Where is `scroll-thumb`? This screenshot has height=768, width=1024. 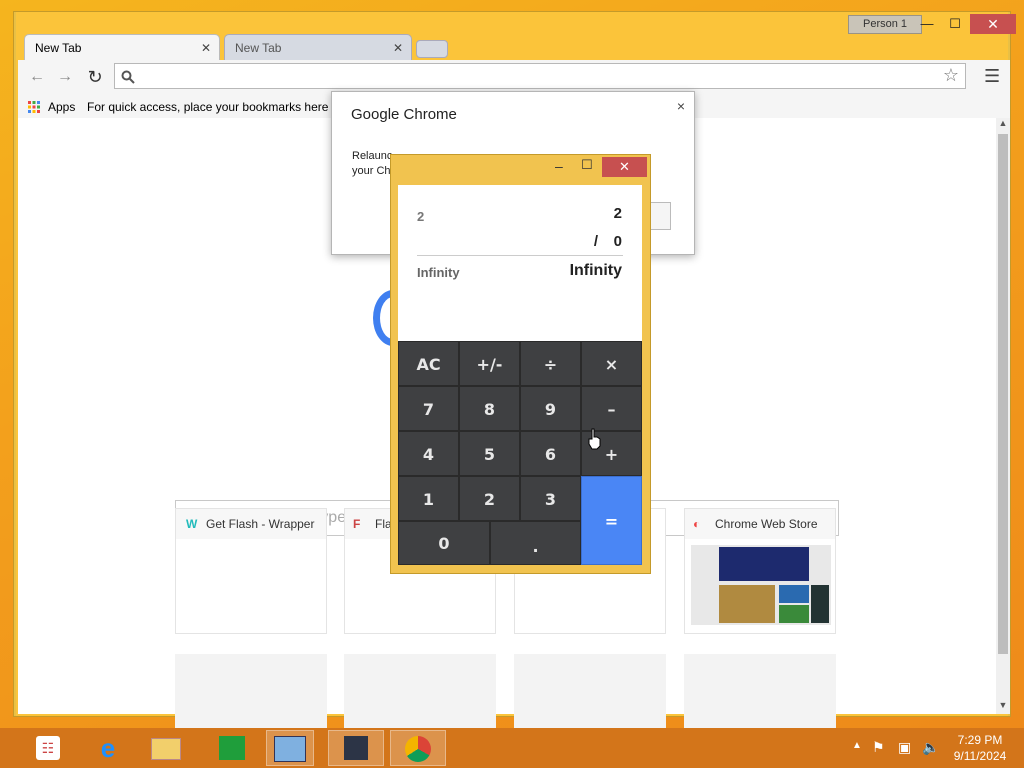
scroll-thumb is located at coordinates (1003, 394).